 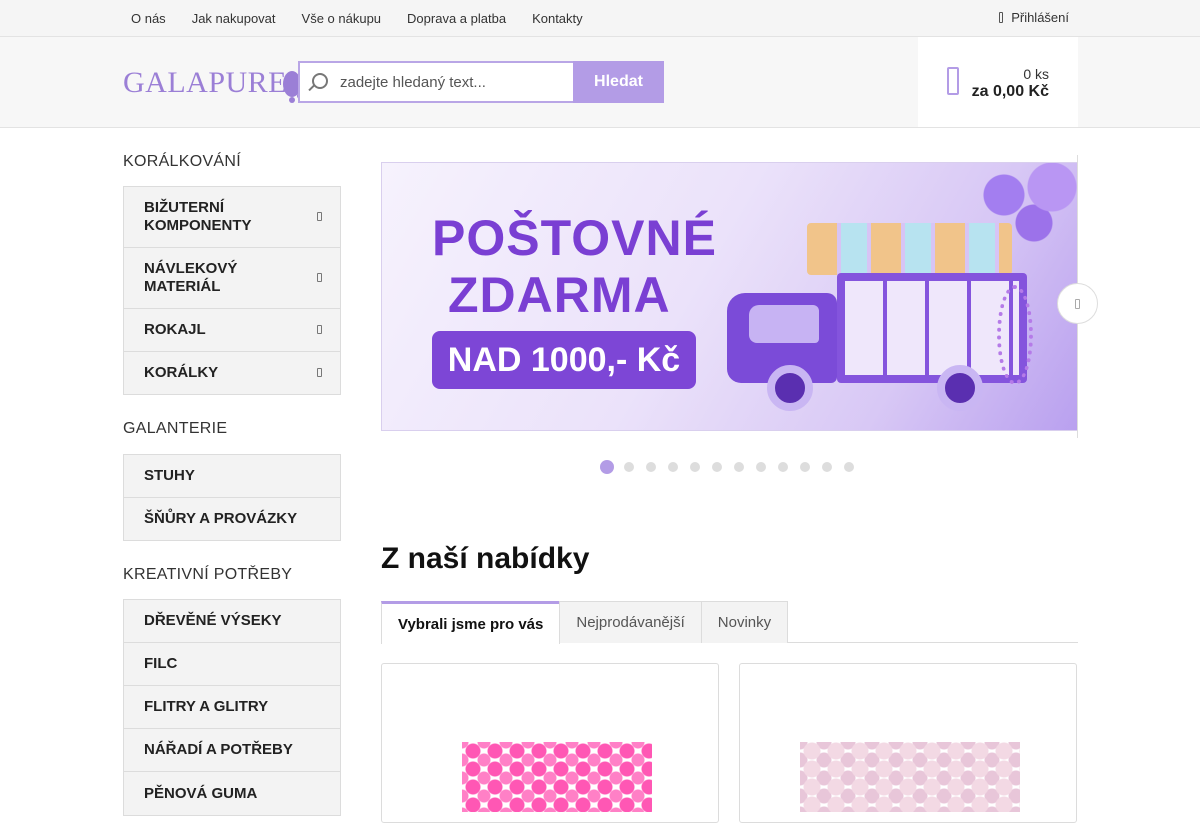 I want to click on logo: GALAPURE, so click(x=215, y=85).